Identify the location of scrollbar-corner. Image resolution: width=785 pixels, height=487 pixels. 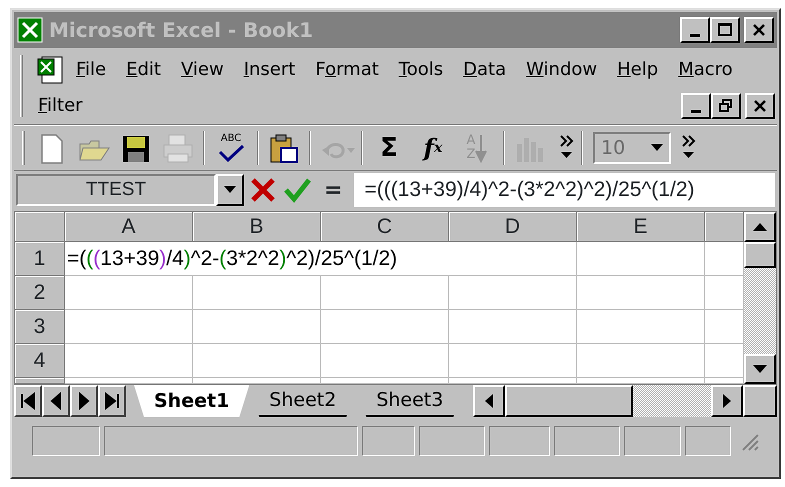
(760, 401).